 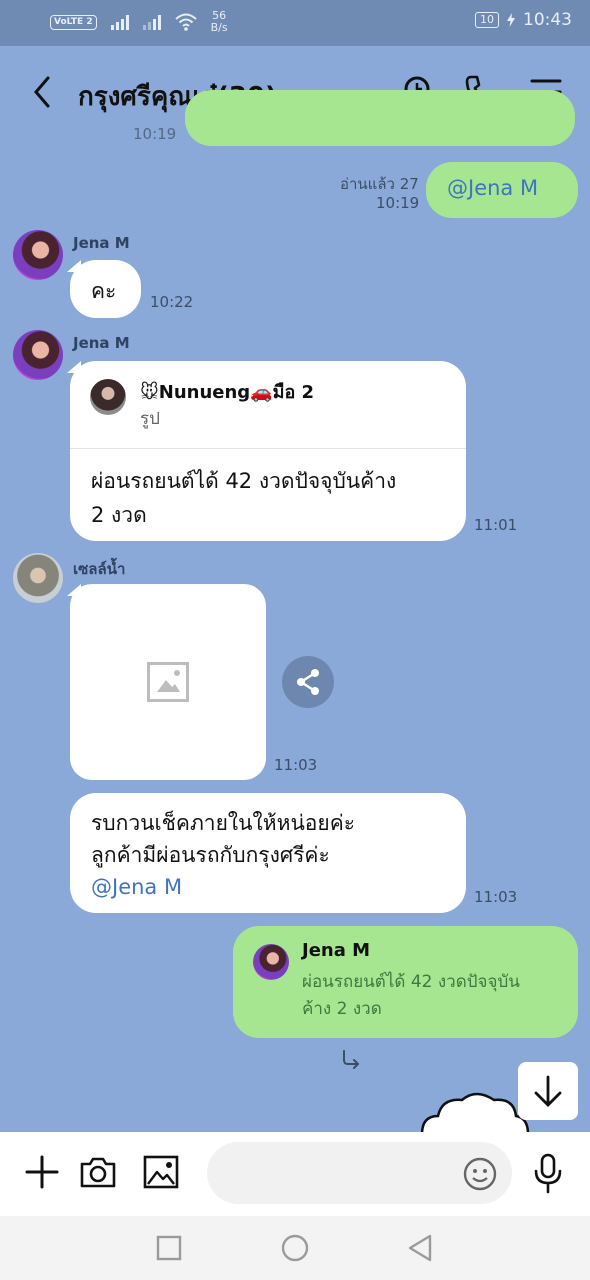 I want to click on image-message, so click(x=168, y=682).